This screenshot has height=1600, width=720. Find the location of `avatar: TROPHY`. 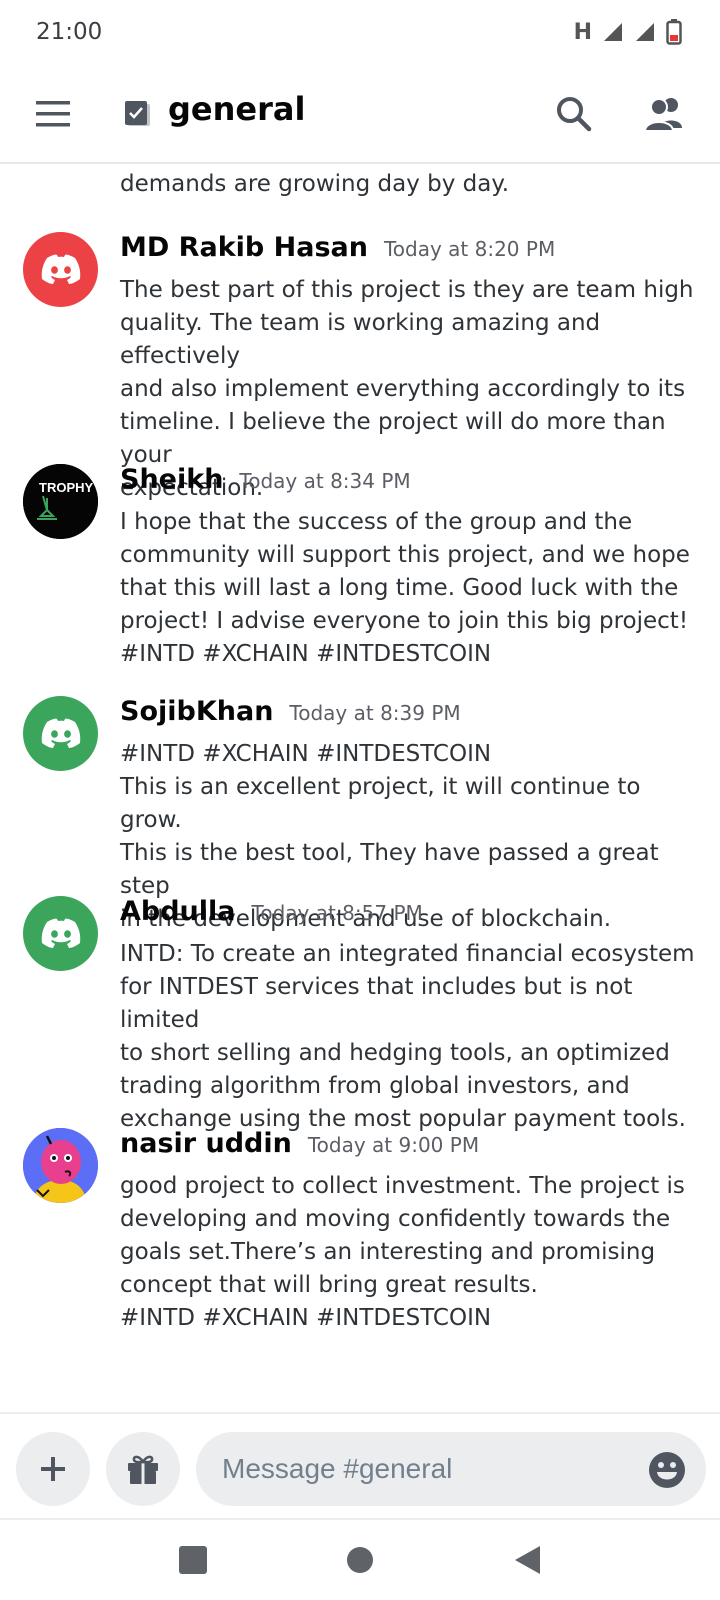

avatar: TROPHY is located at coordinates (60, 501).